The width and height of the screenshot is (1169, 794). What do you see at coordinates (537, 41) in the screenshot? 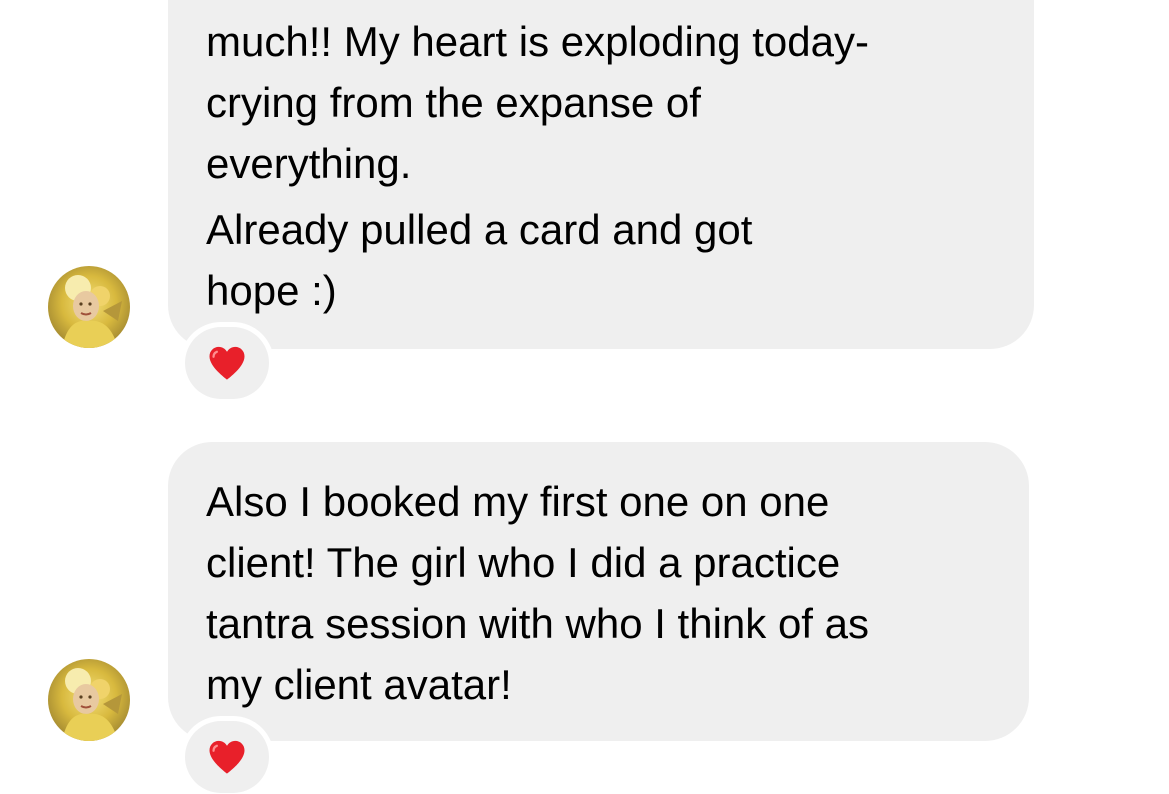
I see `message-text-line: much!! My heart is exploding today-` at bounding box center [537, 41].